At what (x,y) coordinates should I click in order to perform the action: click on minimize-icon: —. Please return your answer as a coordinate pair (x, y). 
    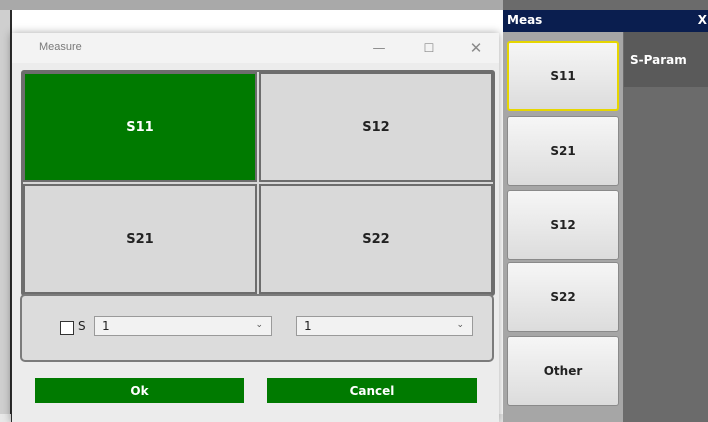
    Looking at the image, I should click on (379, 48).